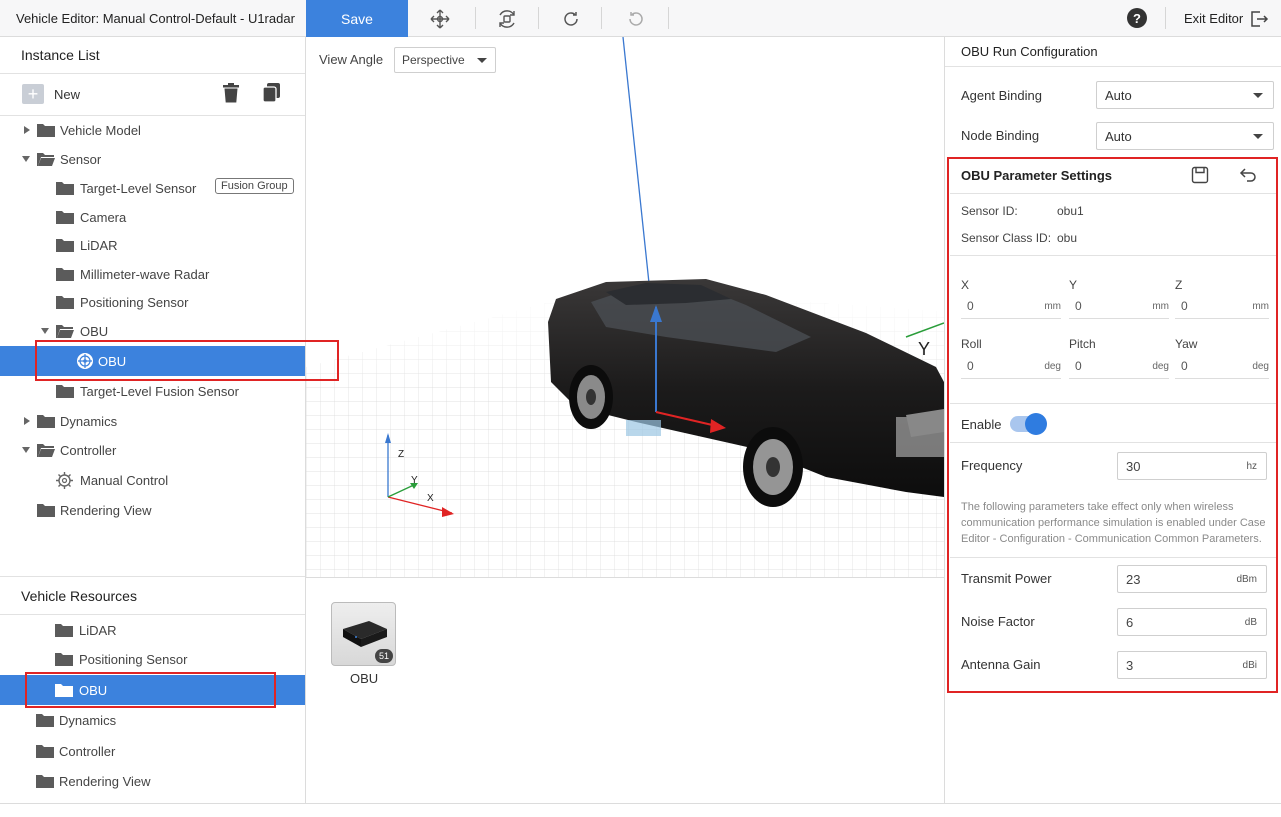  What do you see at coordinates (33, 94) in the screenshot?
I see `plus-icon: +` at bounding box center [33, 94].